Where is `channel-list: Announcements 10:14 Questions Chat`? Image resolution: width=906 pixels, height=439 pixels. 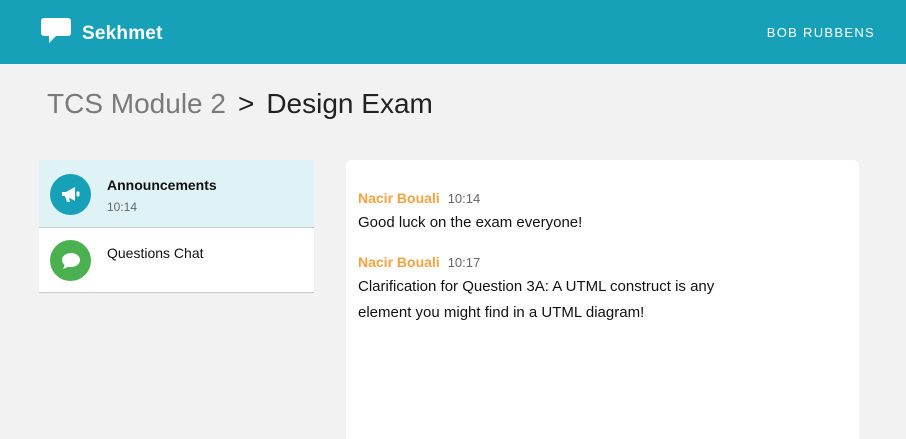 channel-list: Announcements 10:14 Questions Chat is located at coordinates (176, 226).